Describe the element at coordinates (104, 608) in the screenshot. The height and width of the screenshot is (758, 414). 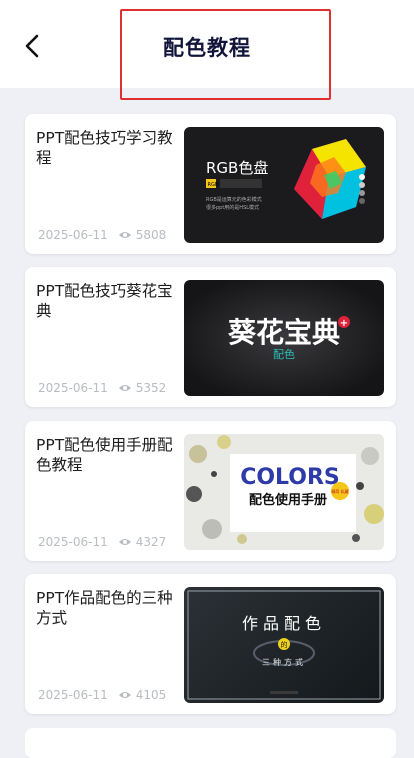
I see `article-title: PPT作品配色的三种方式` at that location.